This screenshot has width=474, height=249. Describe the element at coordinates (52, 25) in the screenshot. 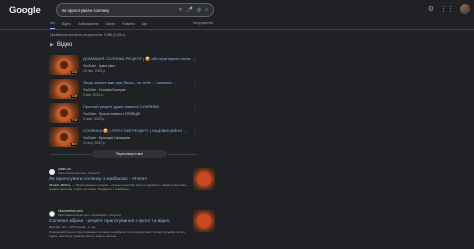

I see `tab-all: Усі` at that location.